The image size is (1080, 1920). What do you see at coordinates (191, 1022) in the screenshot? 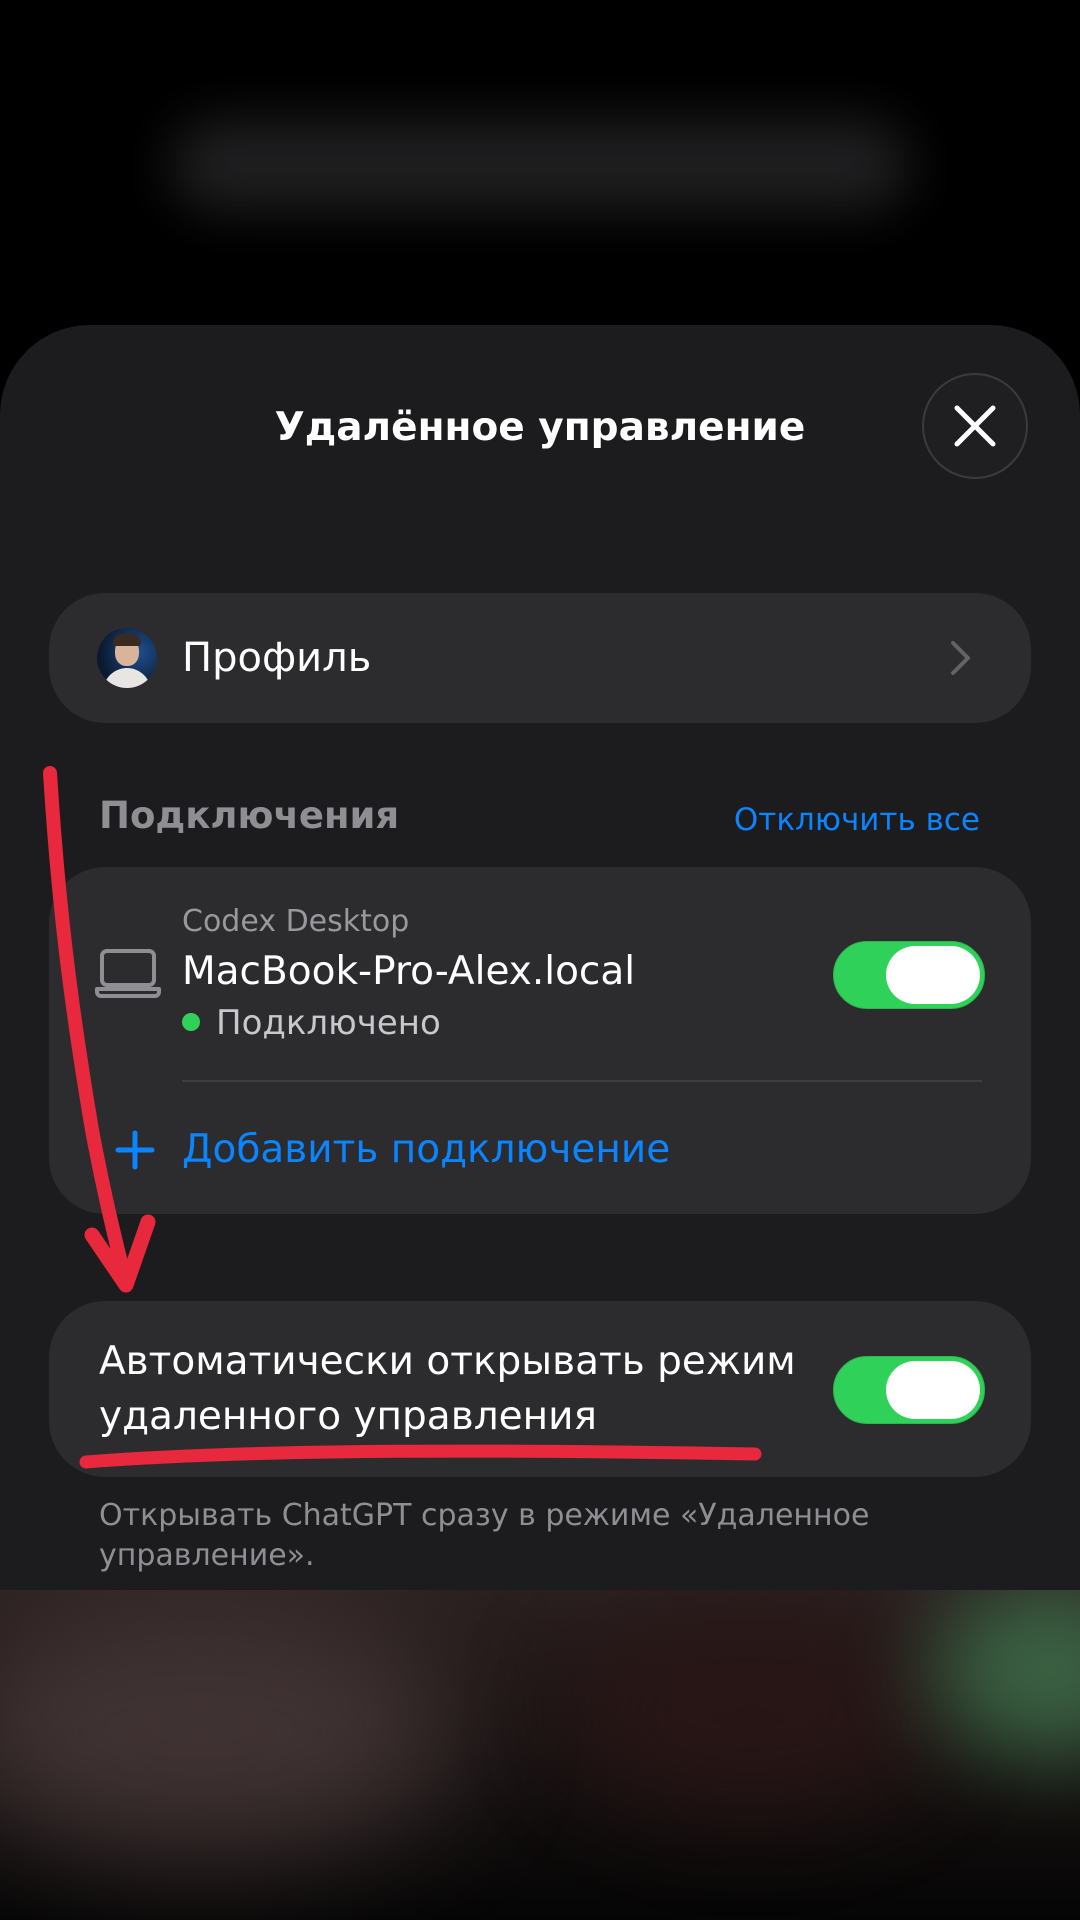
I see `connected-status-dot` at bounding box center [191, 1022].